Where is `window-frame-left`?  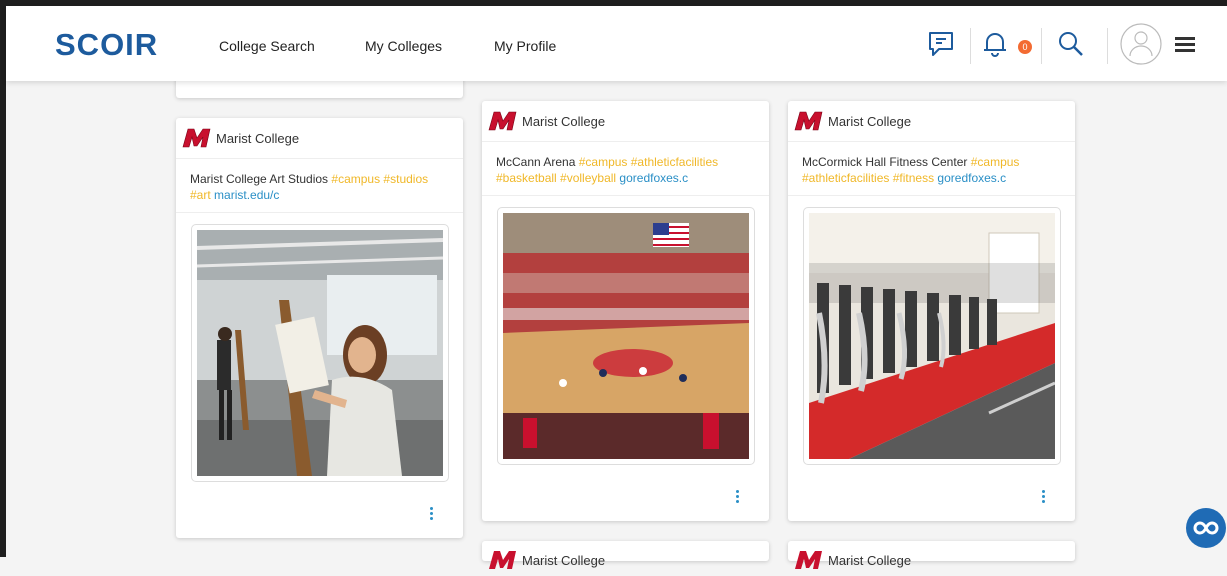 window-frame-left is located at coordinates (3, 278).